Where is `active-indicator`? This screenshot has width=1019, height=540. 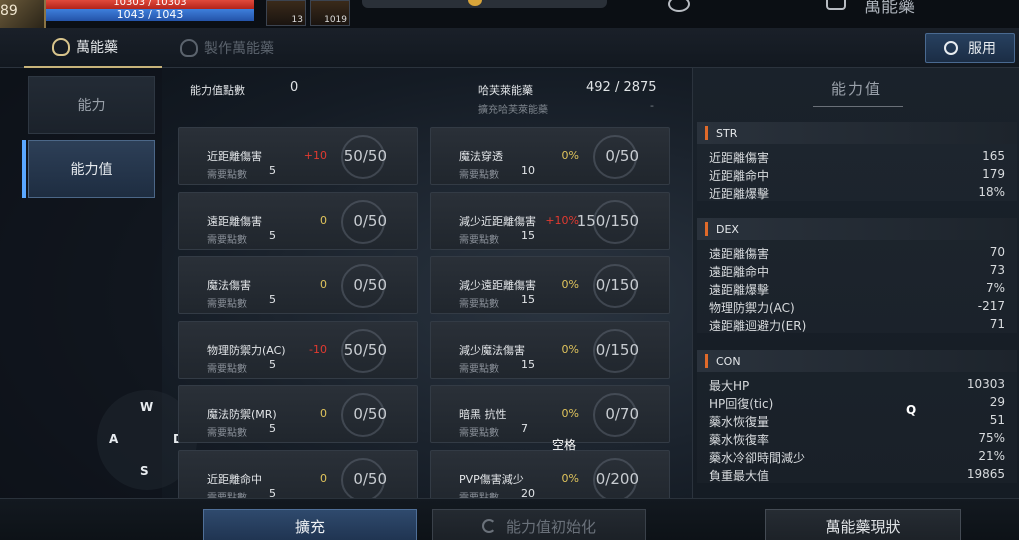 active-indicator is located at coordinates (24, 169).